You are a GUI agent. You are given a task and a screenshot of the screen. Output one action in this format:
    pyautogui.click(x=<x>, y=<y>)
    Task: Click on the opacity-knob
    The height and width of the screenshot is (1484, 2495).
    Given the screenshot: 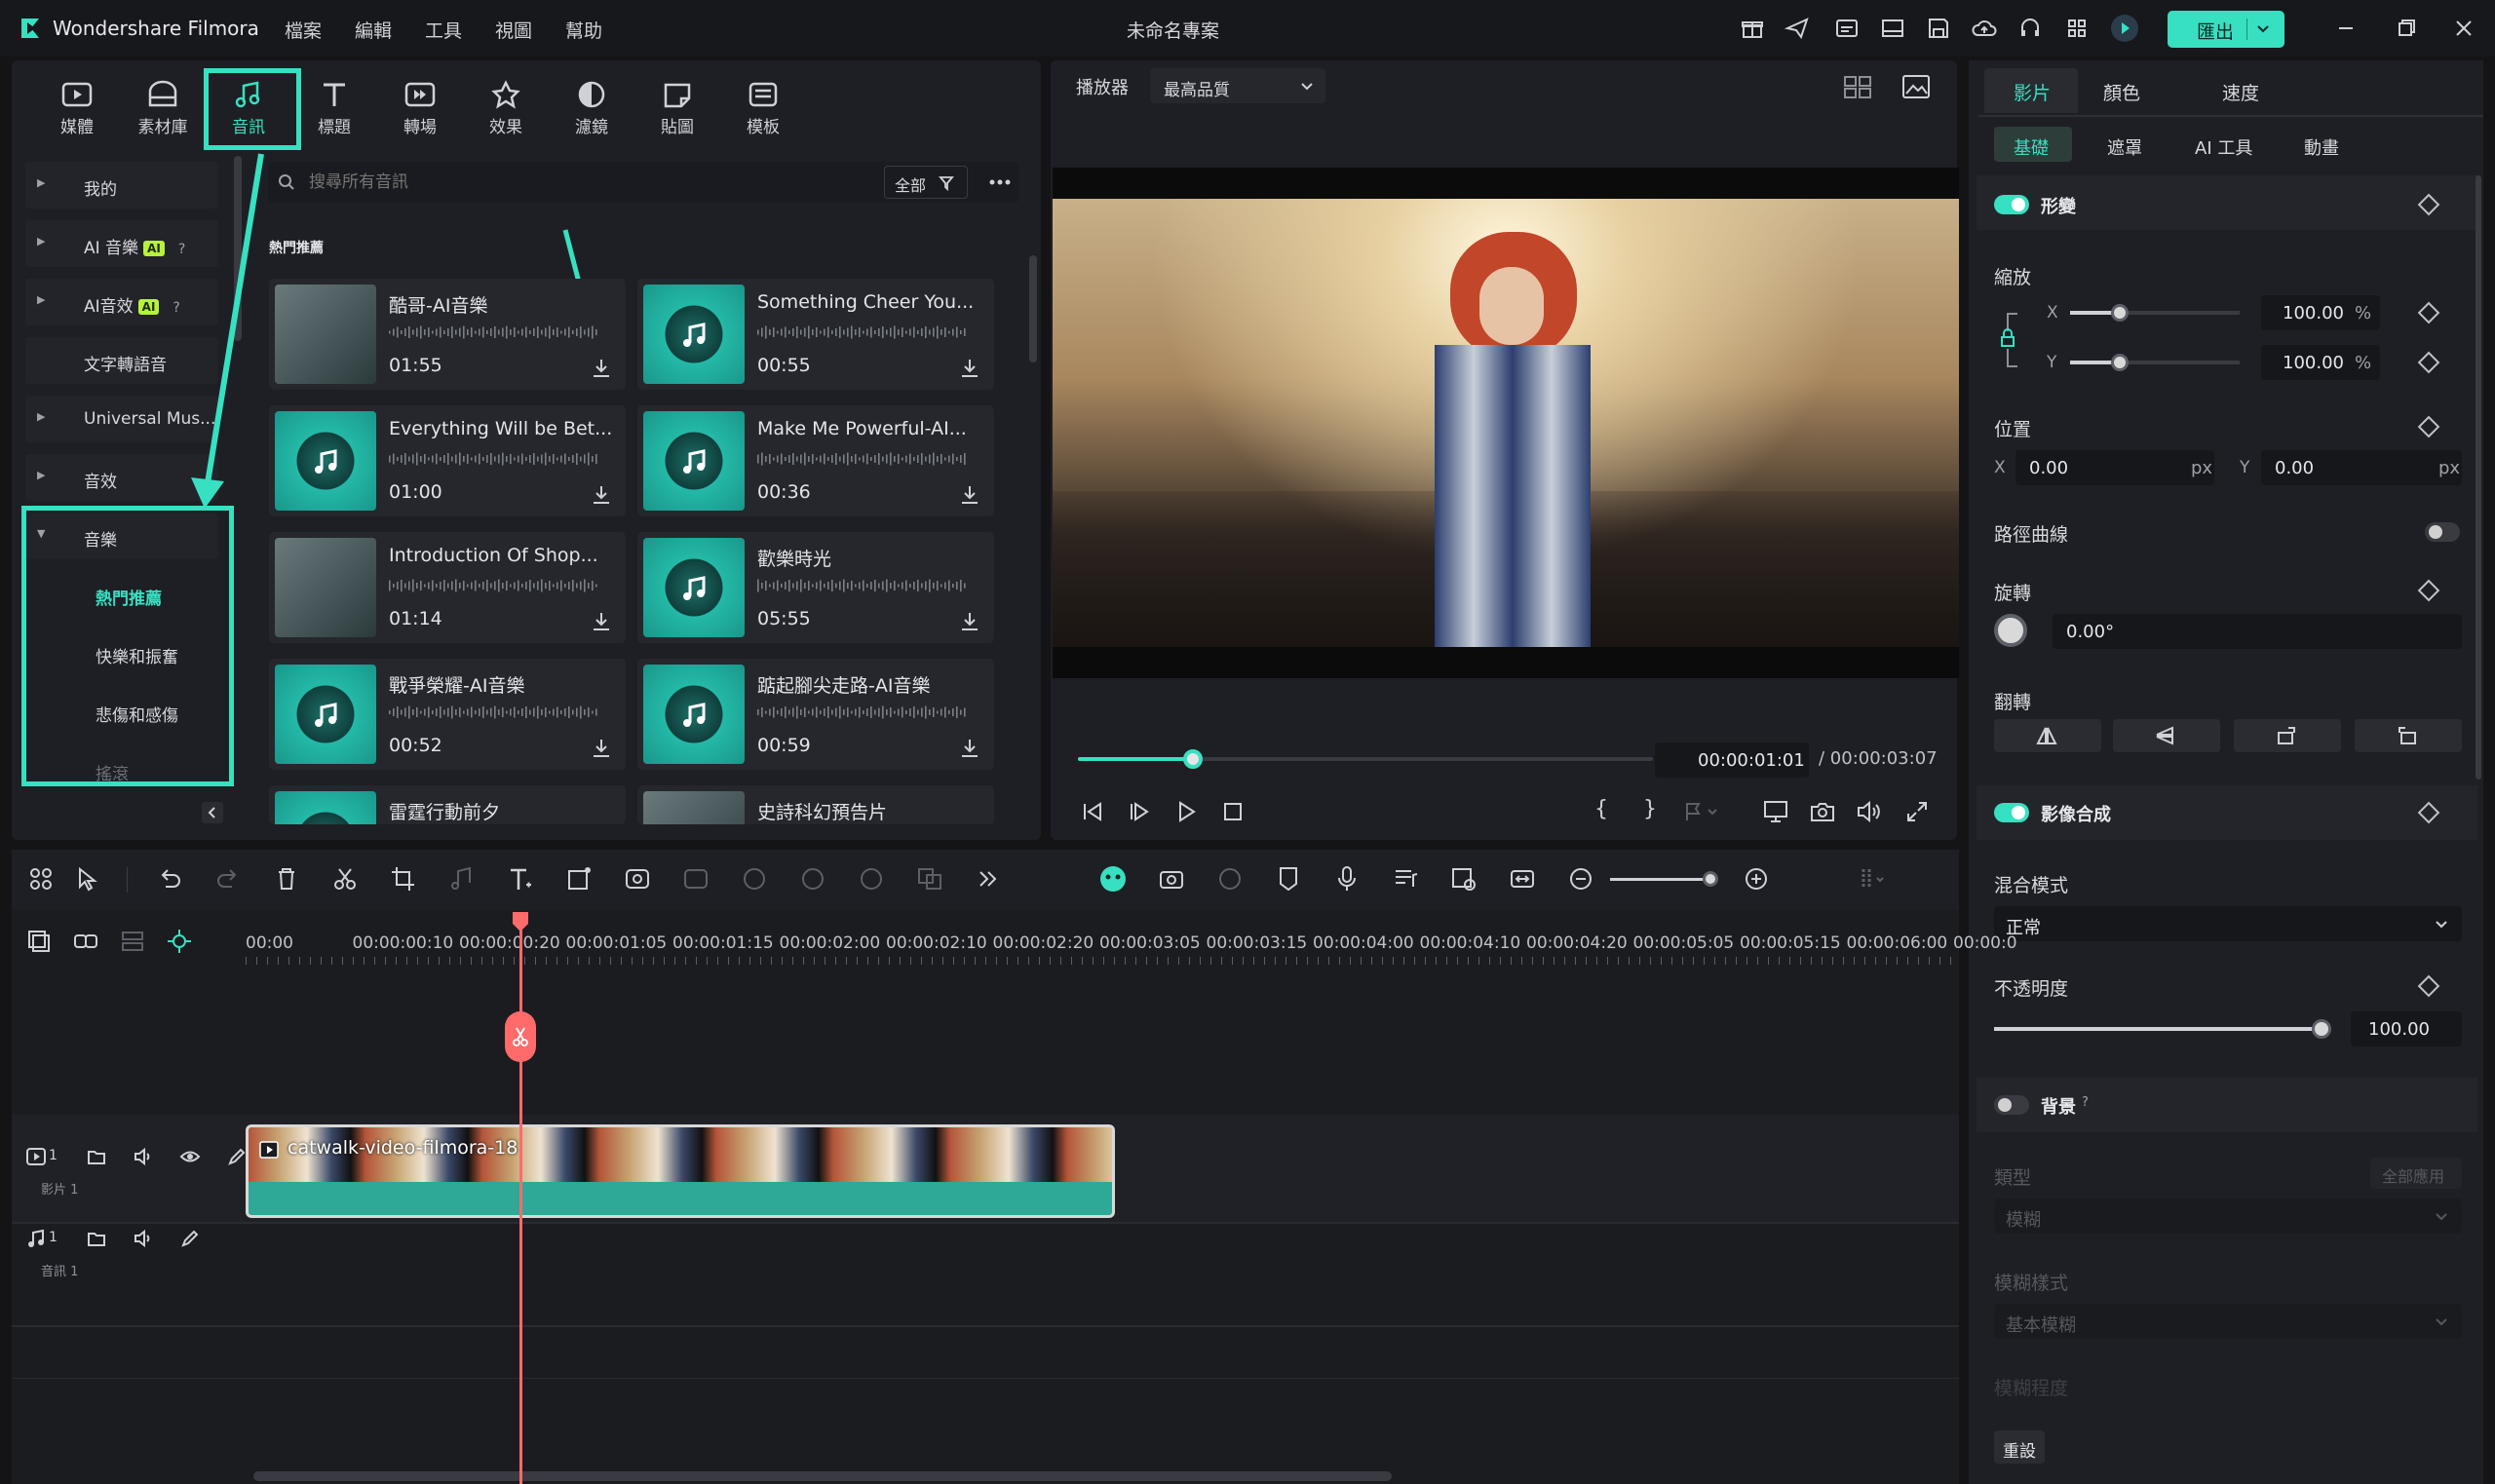 What is the action you would take?
    pyautogui.click(x=2321, y=1029)
    